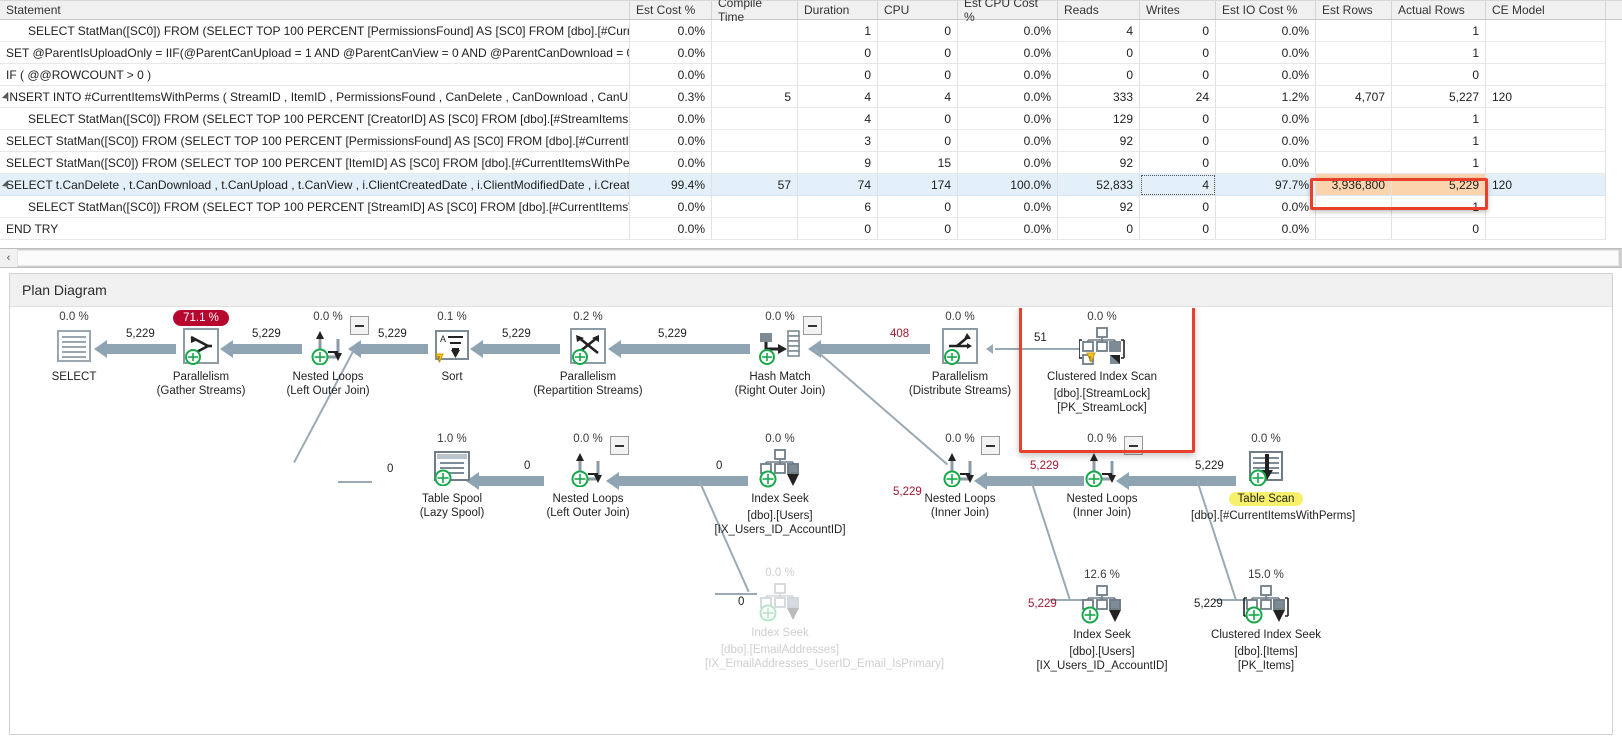 The height and width of the screenshot is (756, 1622). Describe the element at coordinates (960, 476) in the screenshot. I see `plan-node-nested-loops-inner-join-1: 0.0 % Nested Loops (Inner Join)` at that location.